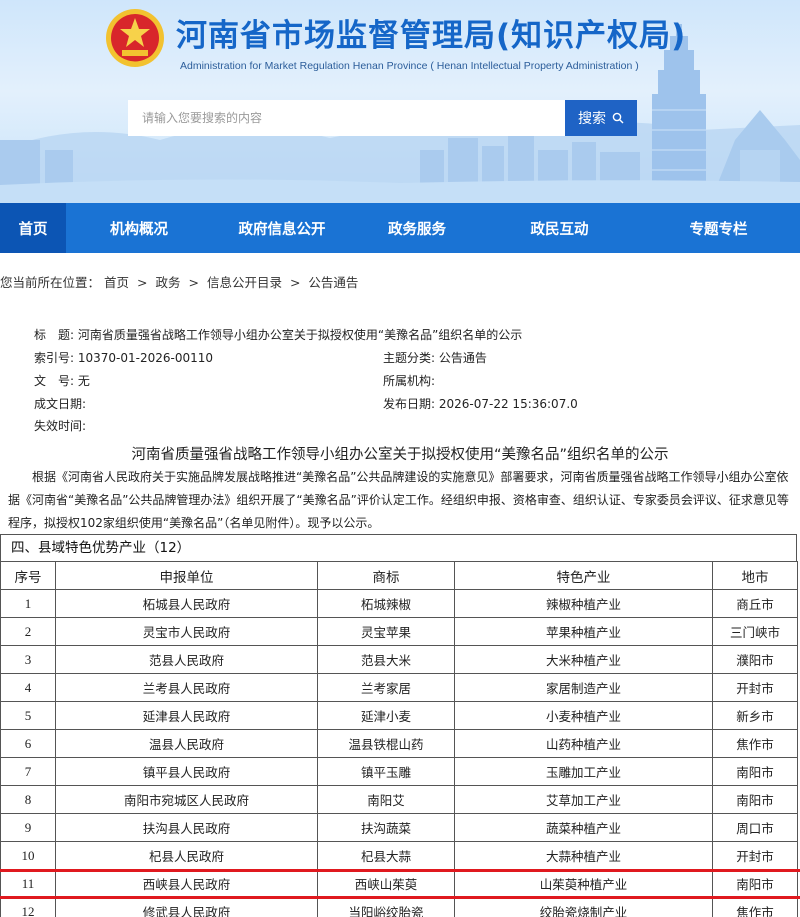  I want to click on table-row: 10 杞县人民政府 杞县大蒜 大蒜种植产业 开封市, so click(399, 855).